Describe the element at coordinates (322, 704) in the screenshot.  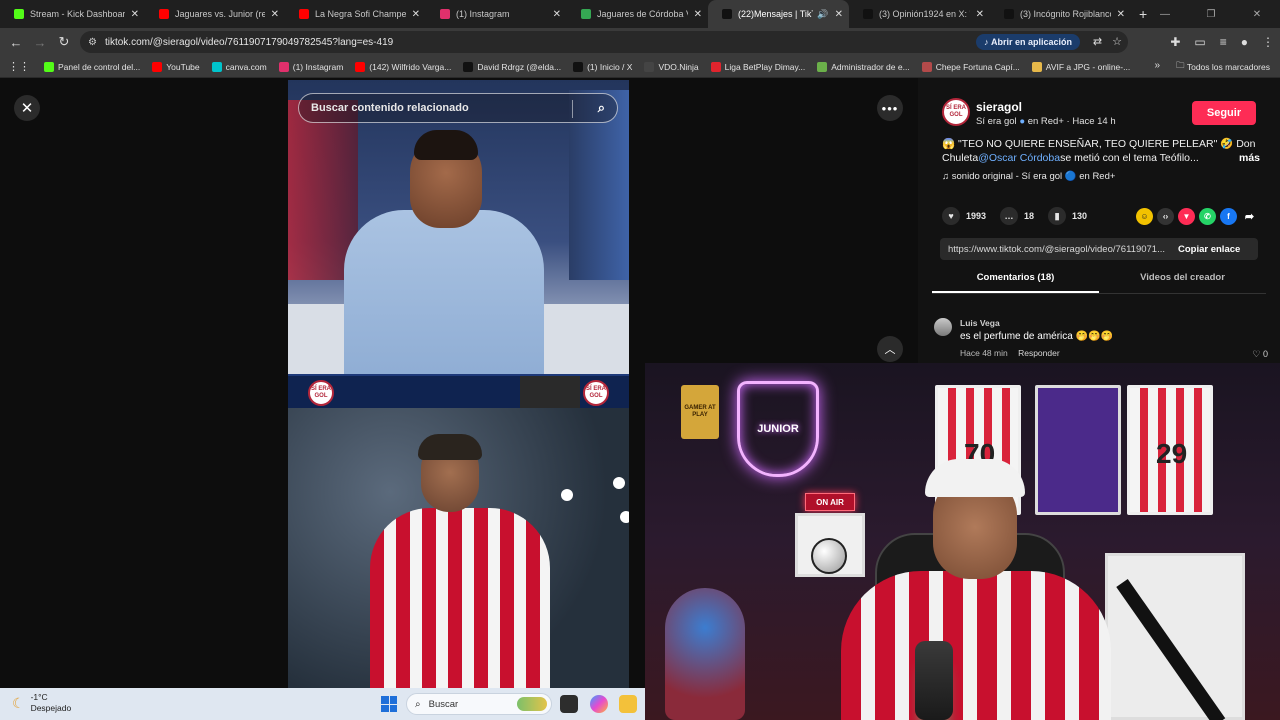
I see `windows-taskbar: ☾ -1°C Despejado ⌕ Buscar` at that location.